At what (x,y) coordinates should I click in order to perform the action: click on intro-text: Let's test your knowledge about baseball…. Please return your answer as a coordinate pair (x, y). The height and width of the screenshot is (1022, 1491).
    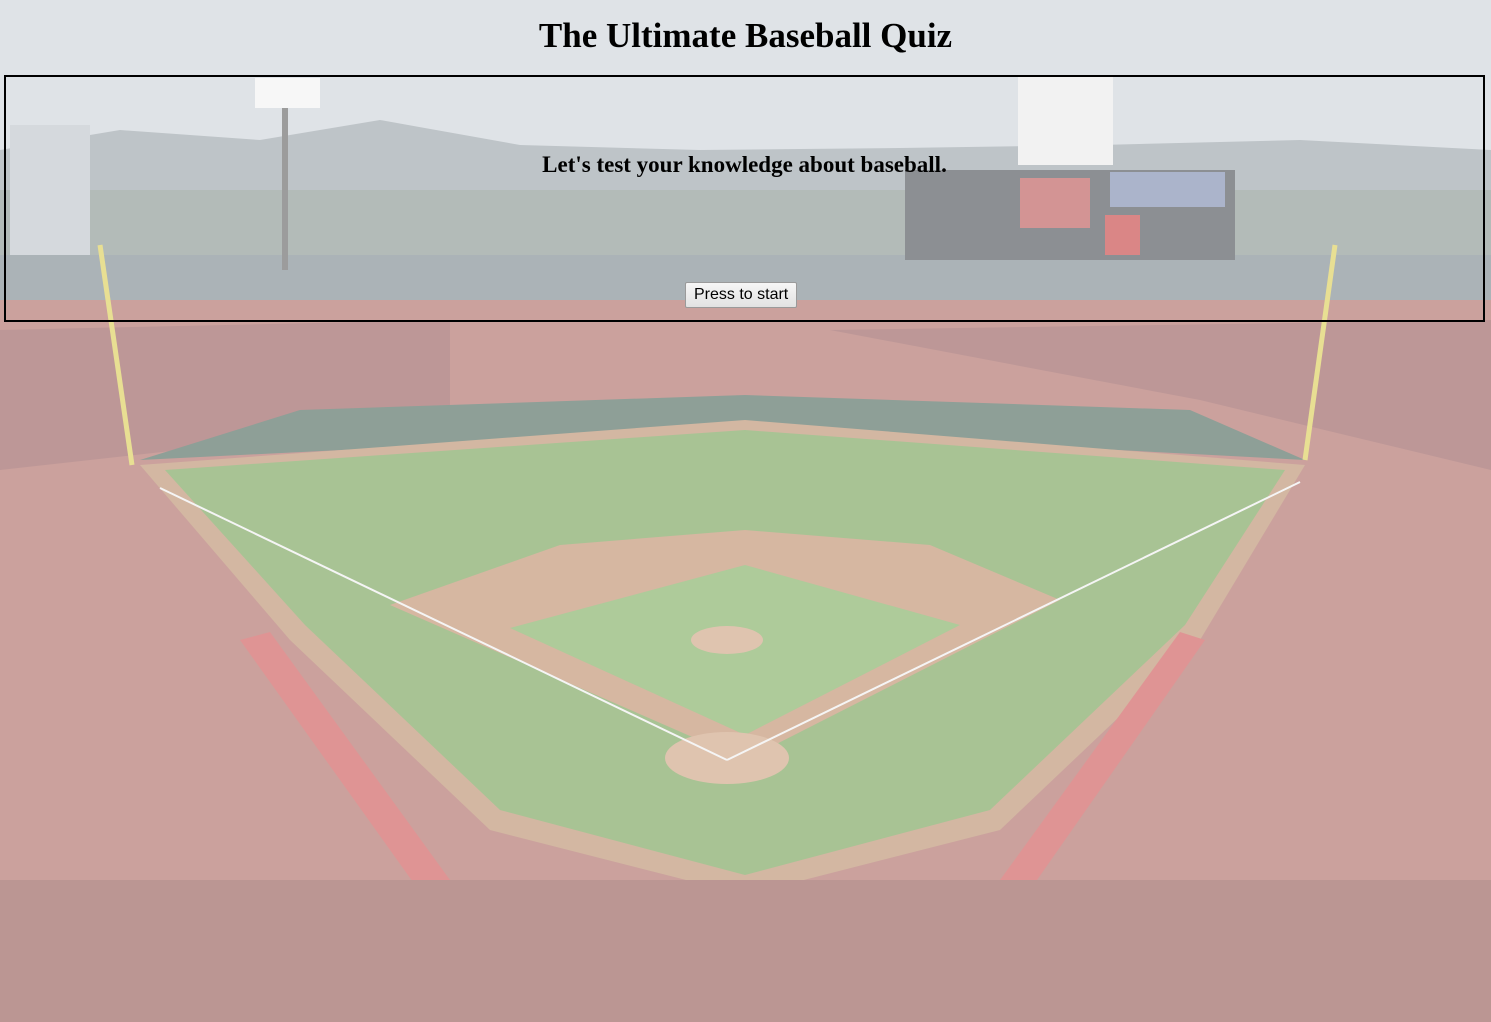
    Looking at the image, I should click on (744, 164).